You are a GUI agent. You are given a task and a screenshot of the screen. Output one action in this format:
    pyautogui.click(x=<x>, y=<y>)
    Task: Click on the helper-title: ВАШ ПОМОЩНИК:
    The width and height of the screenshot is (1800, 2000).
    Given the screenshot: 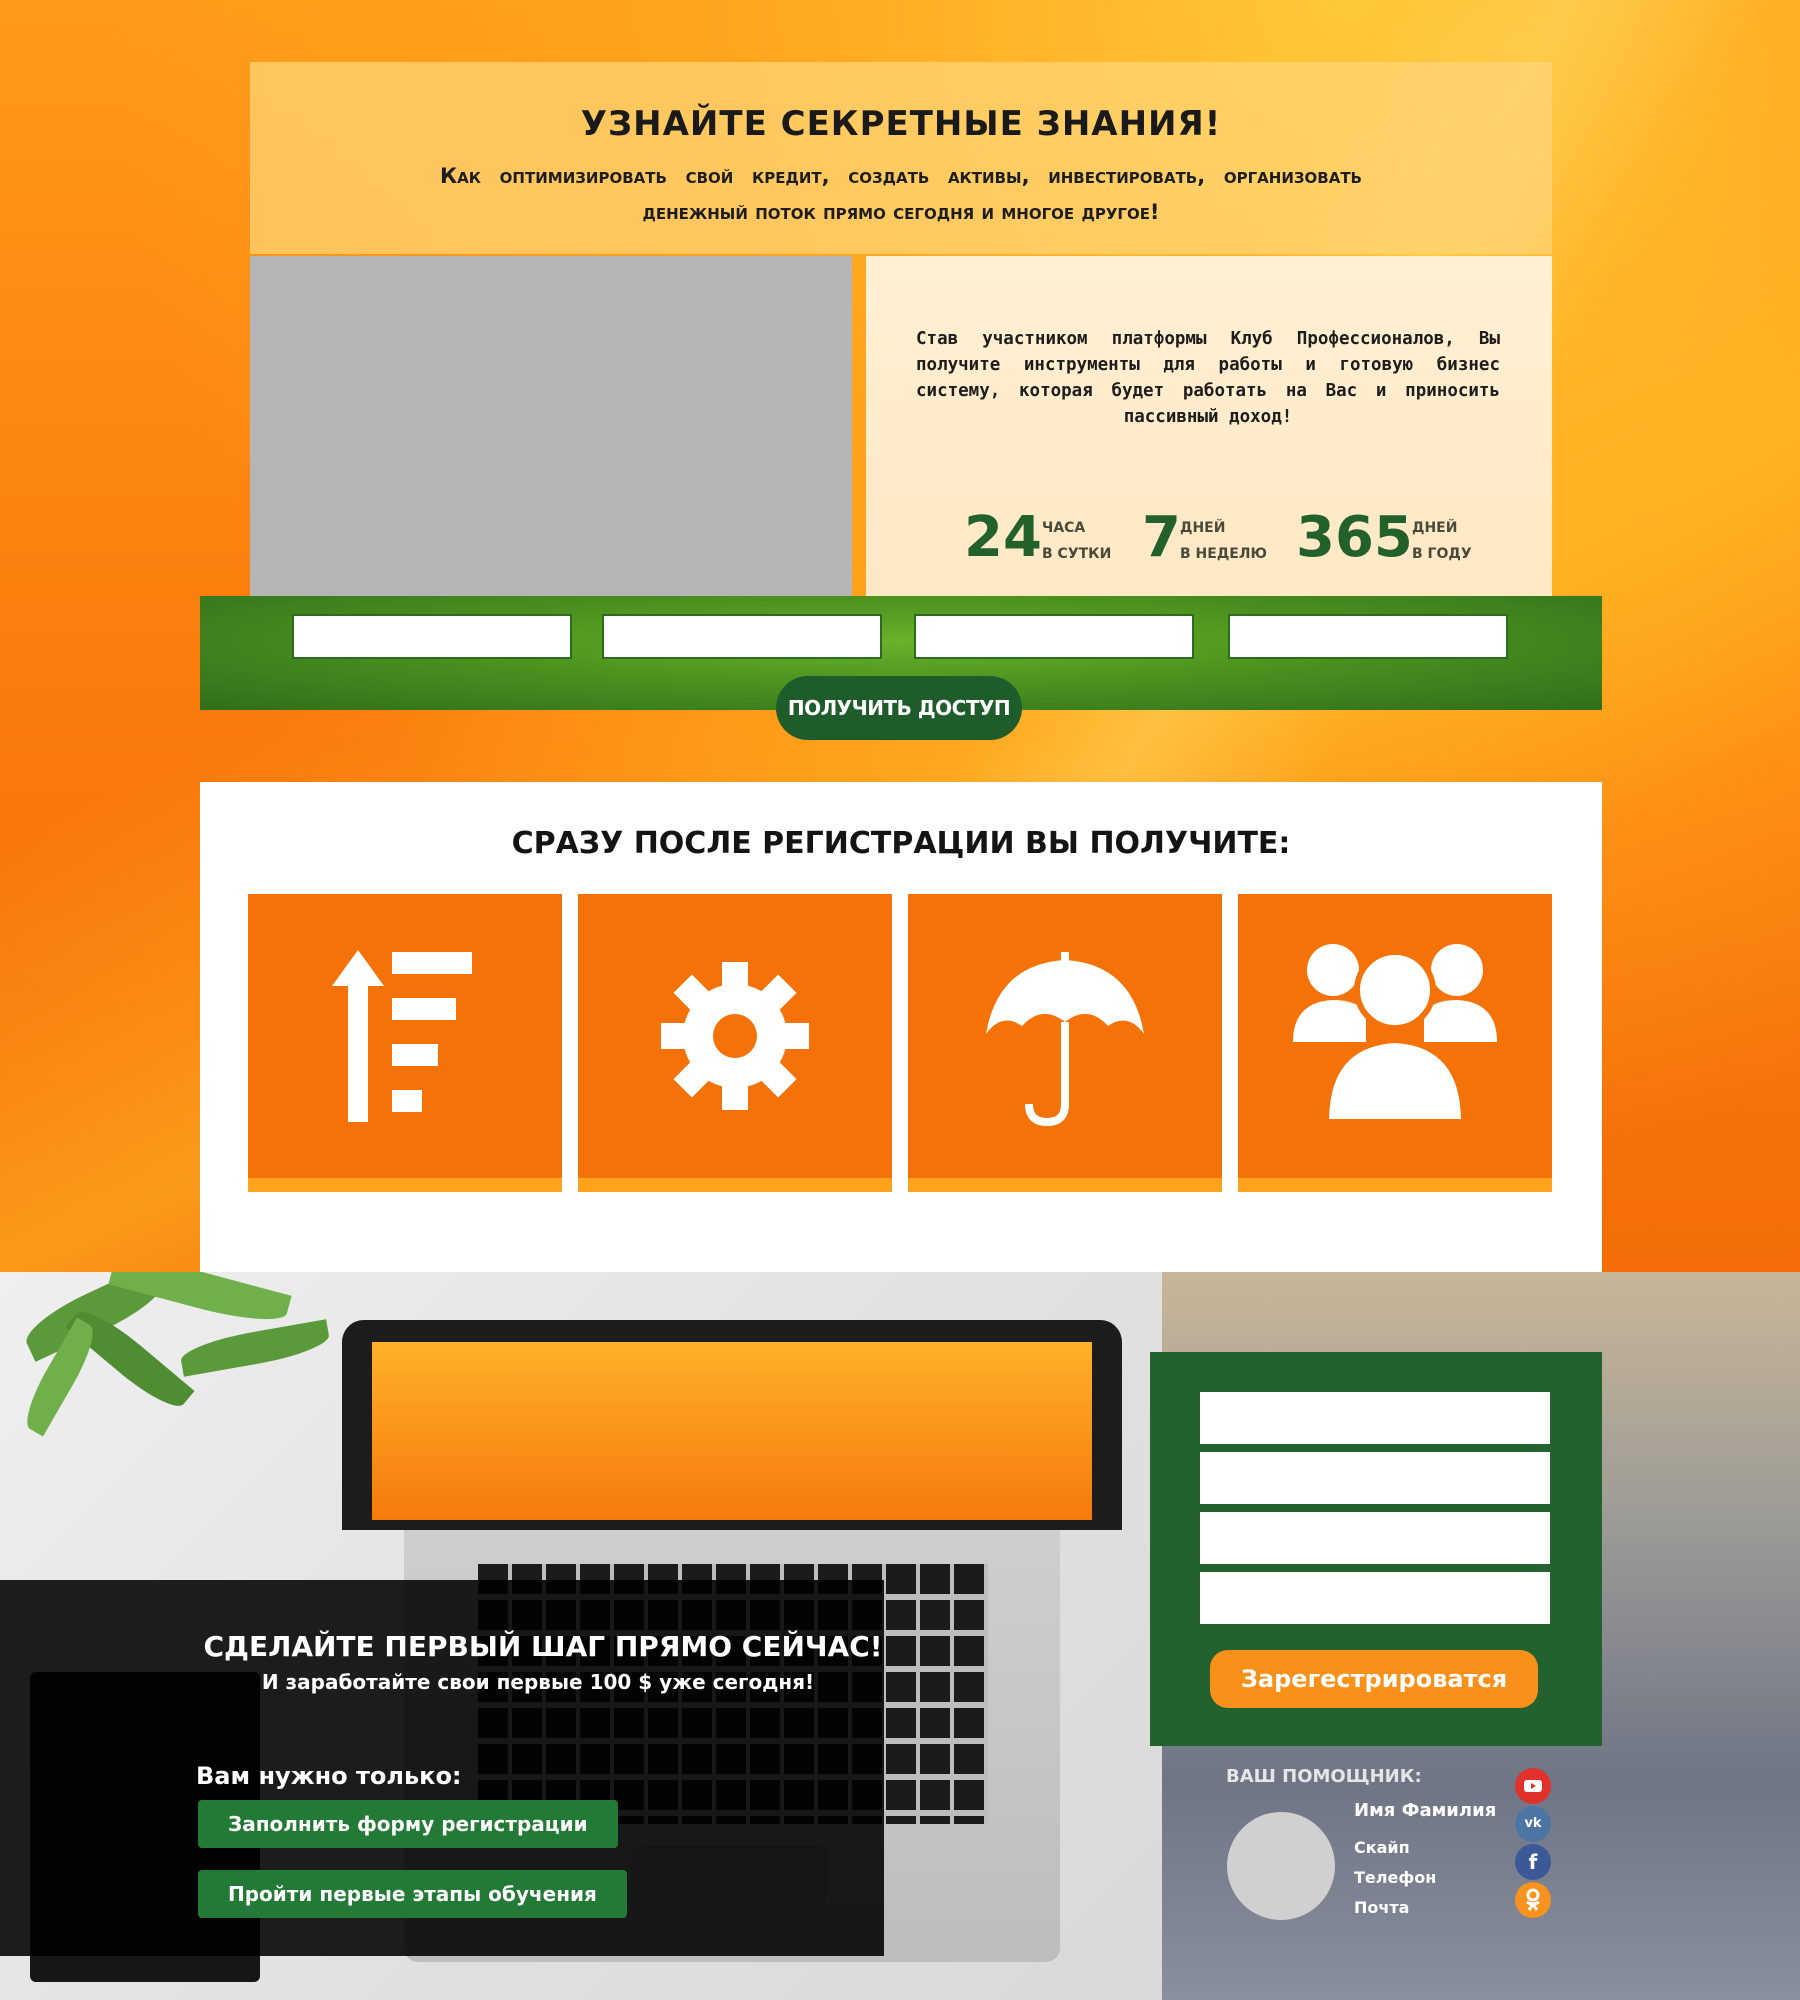 What is the action you would take?
    pyautogui.click(x=1324, y=1776)
    